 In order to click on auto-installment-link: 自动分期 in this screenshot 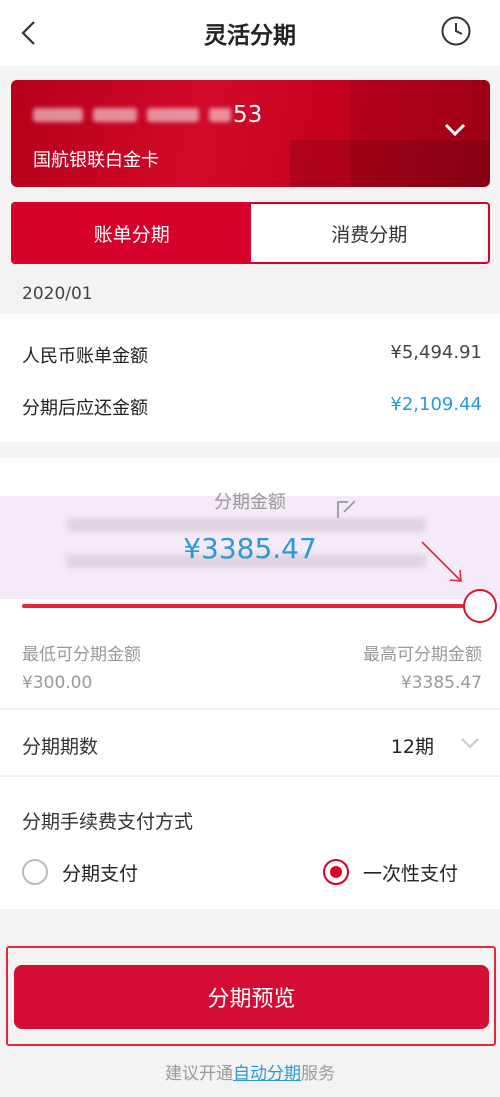, I will do `click(267, 1074)`.